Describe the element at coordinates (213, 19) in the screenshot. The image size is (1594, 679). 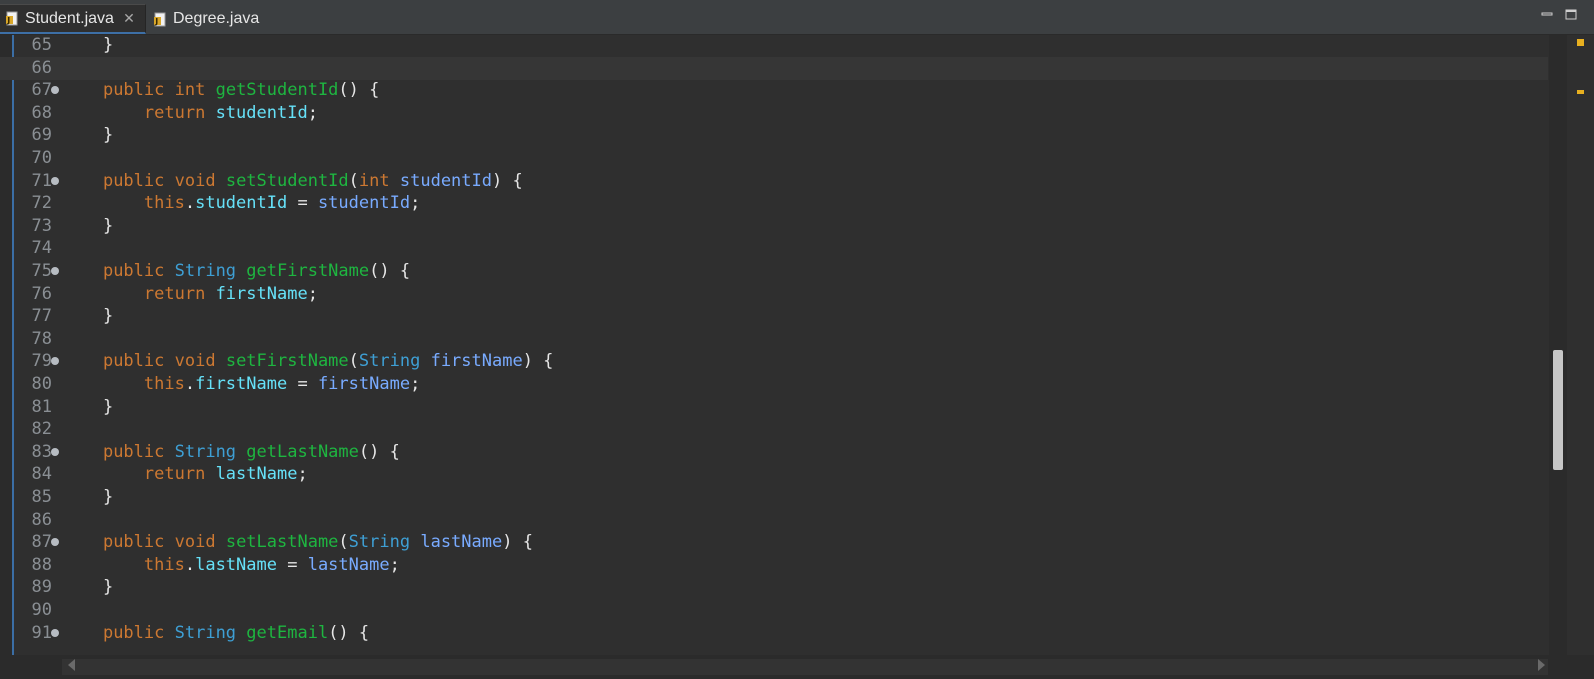
I see `tab-degree-java: J Degree.java` at that location.